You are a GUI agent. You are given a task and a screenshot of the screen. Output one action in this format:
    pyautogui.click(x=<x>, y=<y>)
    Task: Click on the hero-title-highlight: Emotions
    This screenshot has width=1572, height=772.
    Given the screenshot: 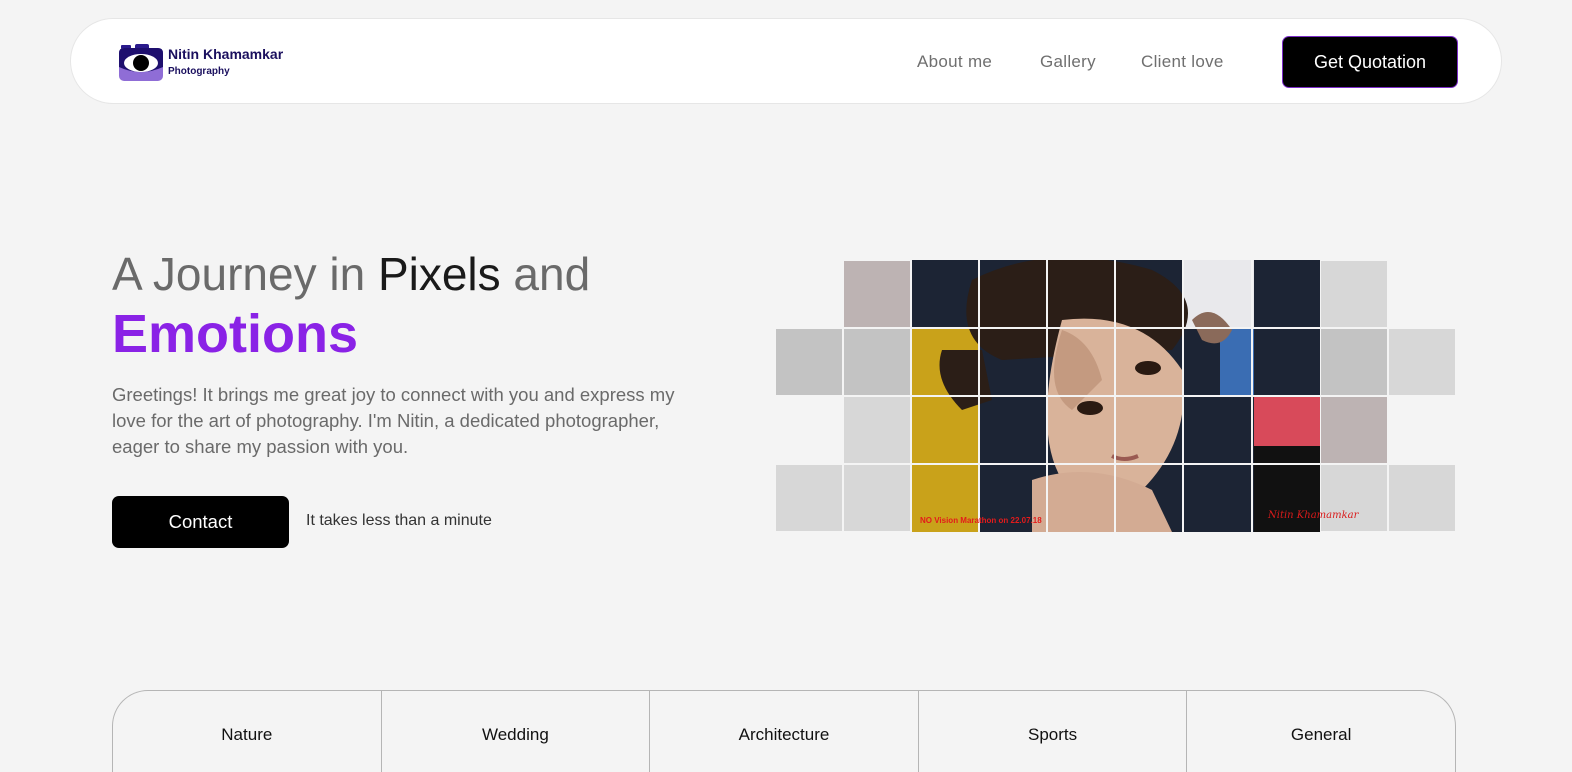 What is the action you would take?
    pyautogui.click(x=235, y=334)
    